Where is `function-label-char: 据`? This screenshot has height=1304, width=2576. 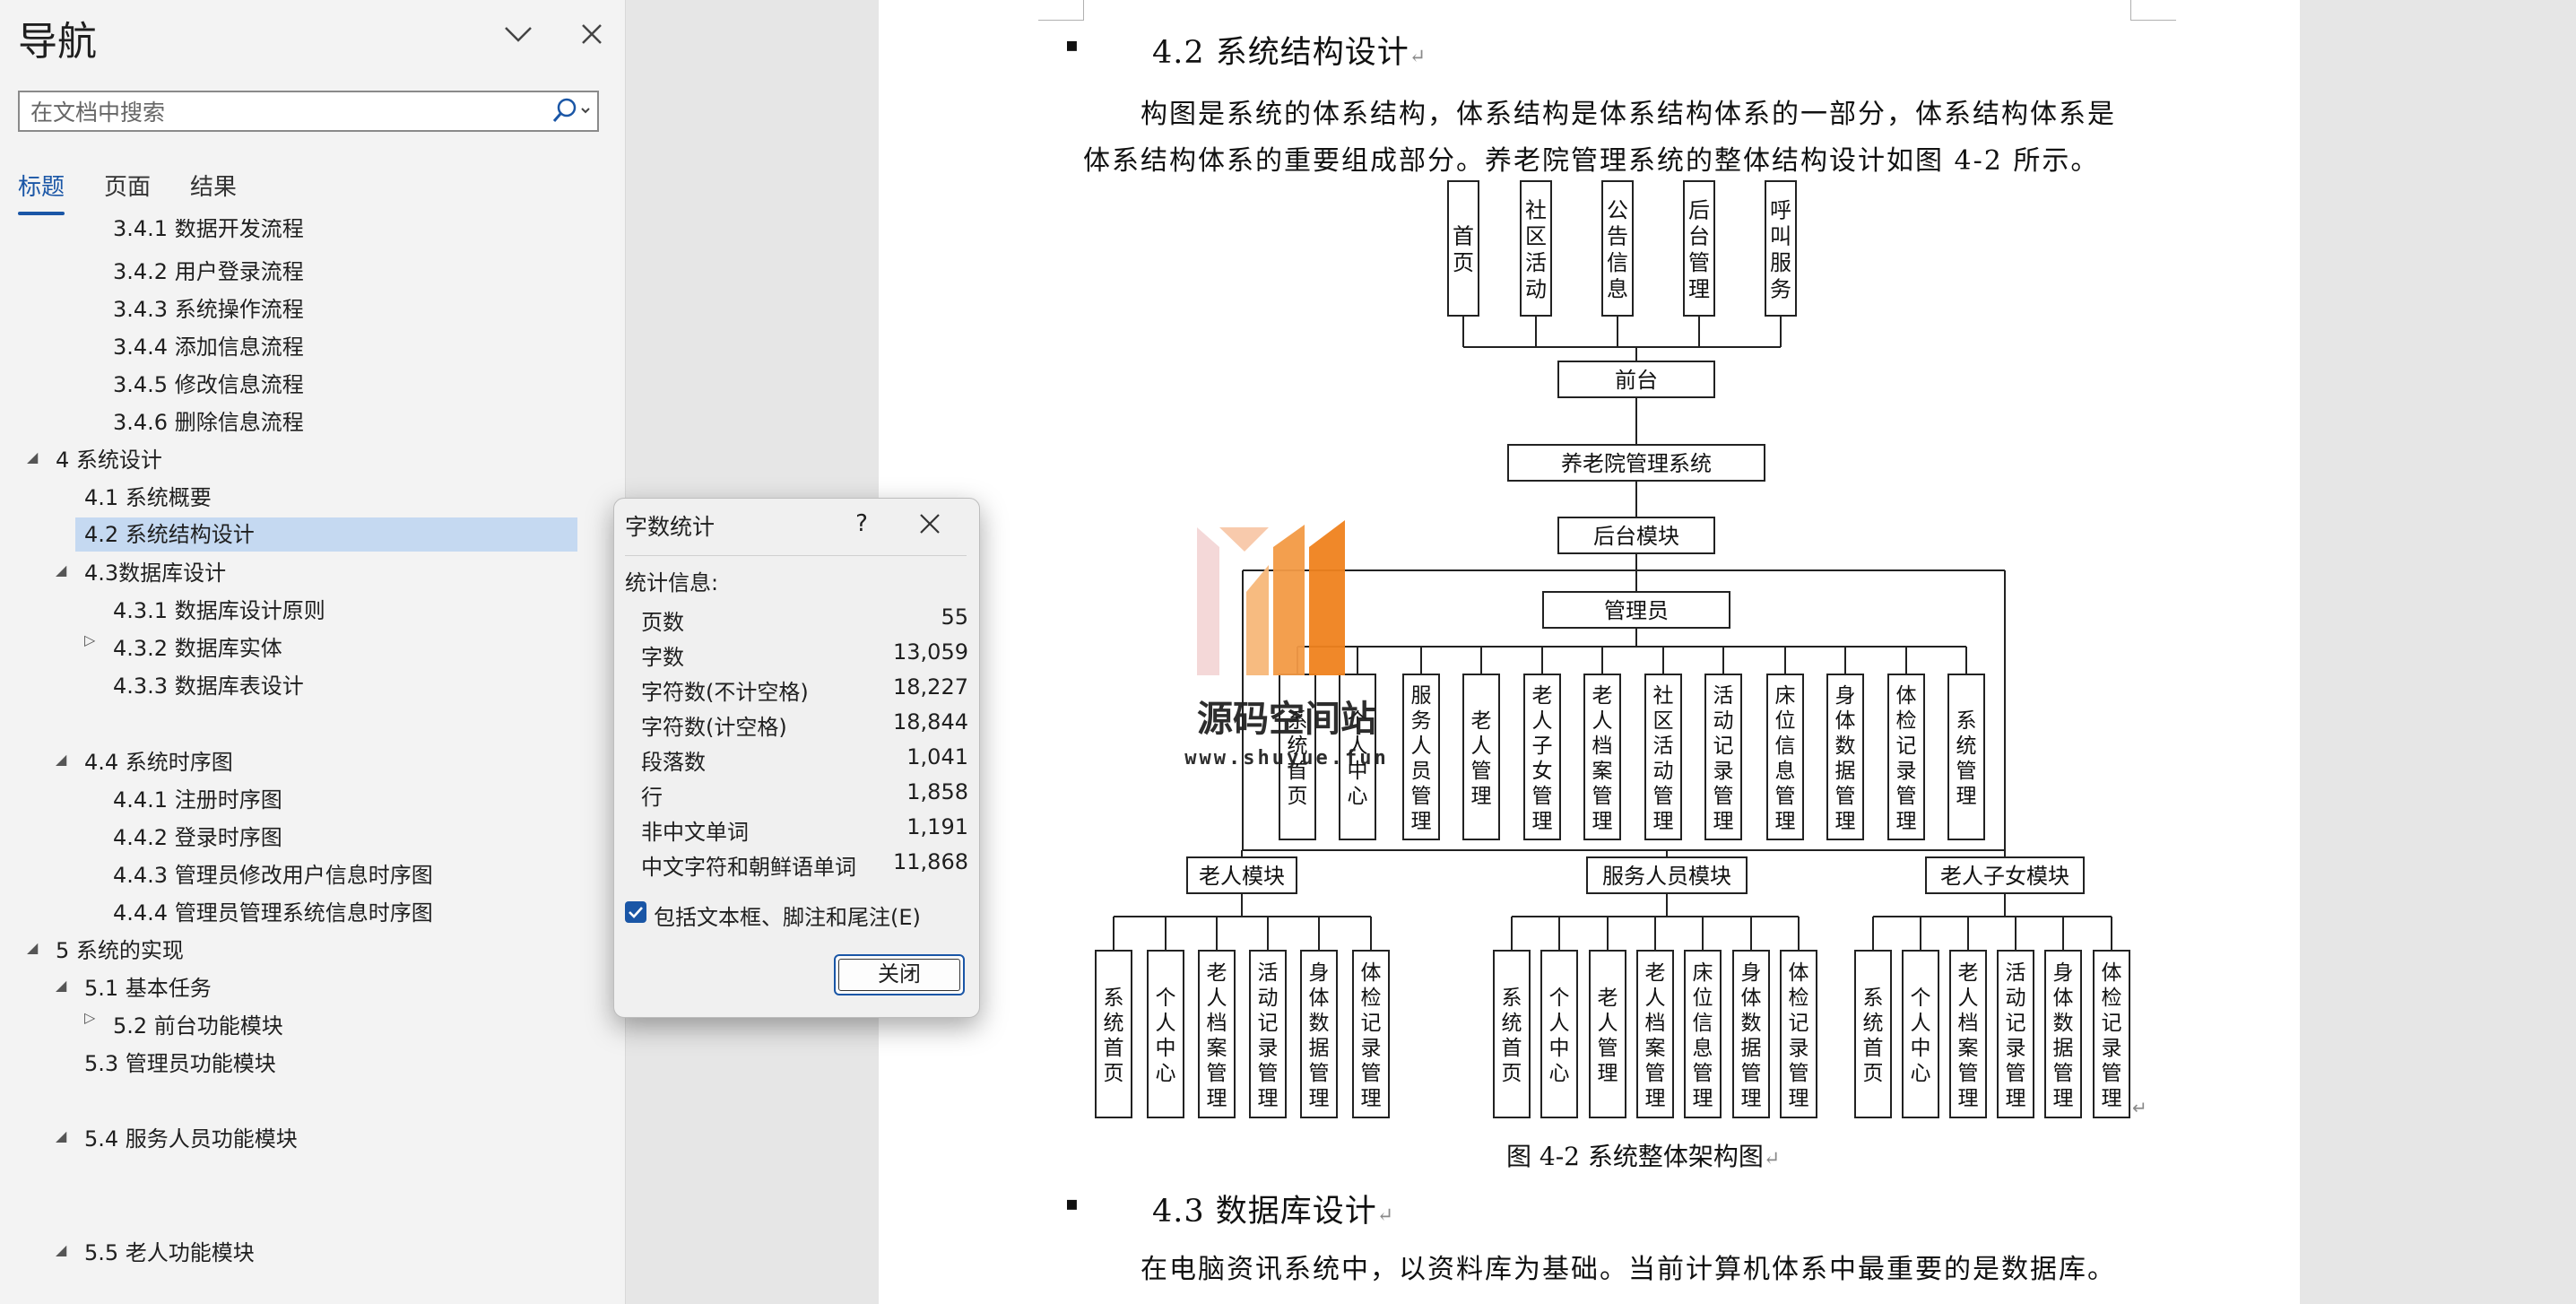 function-label-char: 据 is located at coordinates (1751, 1048).